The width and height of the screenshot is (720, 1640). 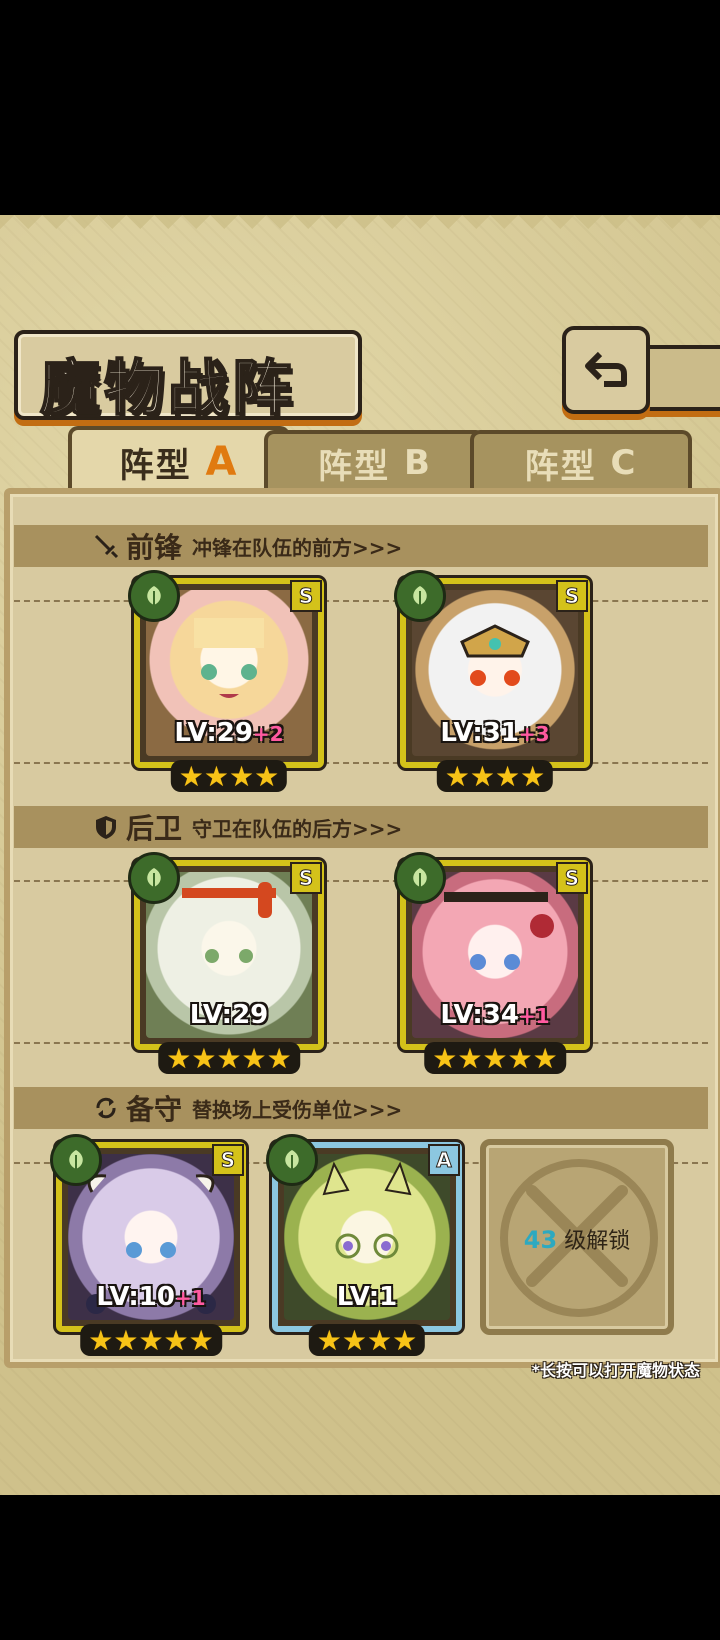 I want to click on monster-card-vanguard-1: LV:29+2 S ★★★★, so click(x=226, y=681).